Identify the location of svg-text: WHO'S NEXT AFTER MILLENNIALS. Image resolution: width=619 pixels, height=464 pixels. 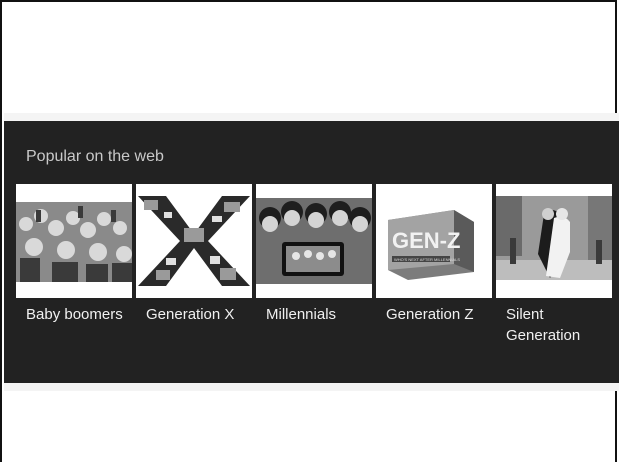
(427, 259).